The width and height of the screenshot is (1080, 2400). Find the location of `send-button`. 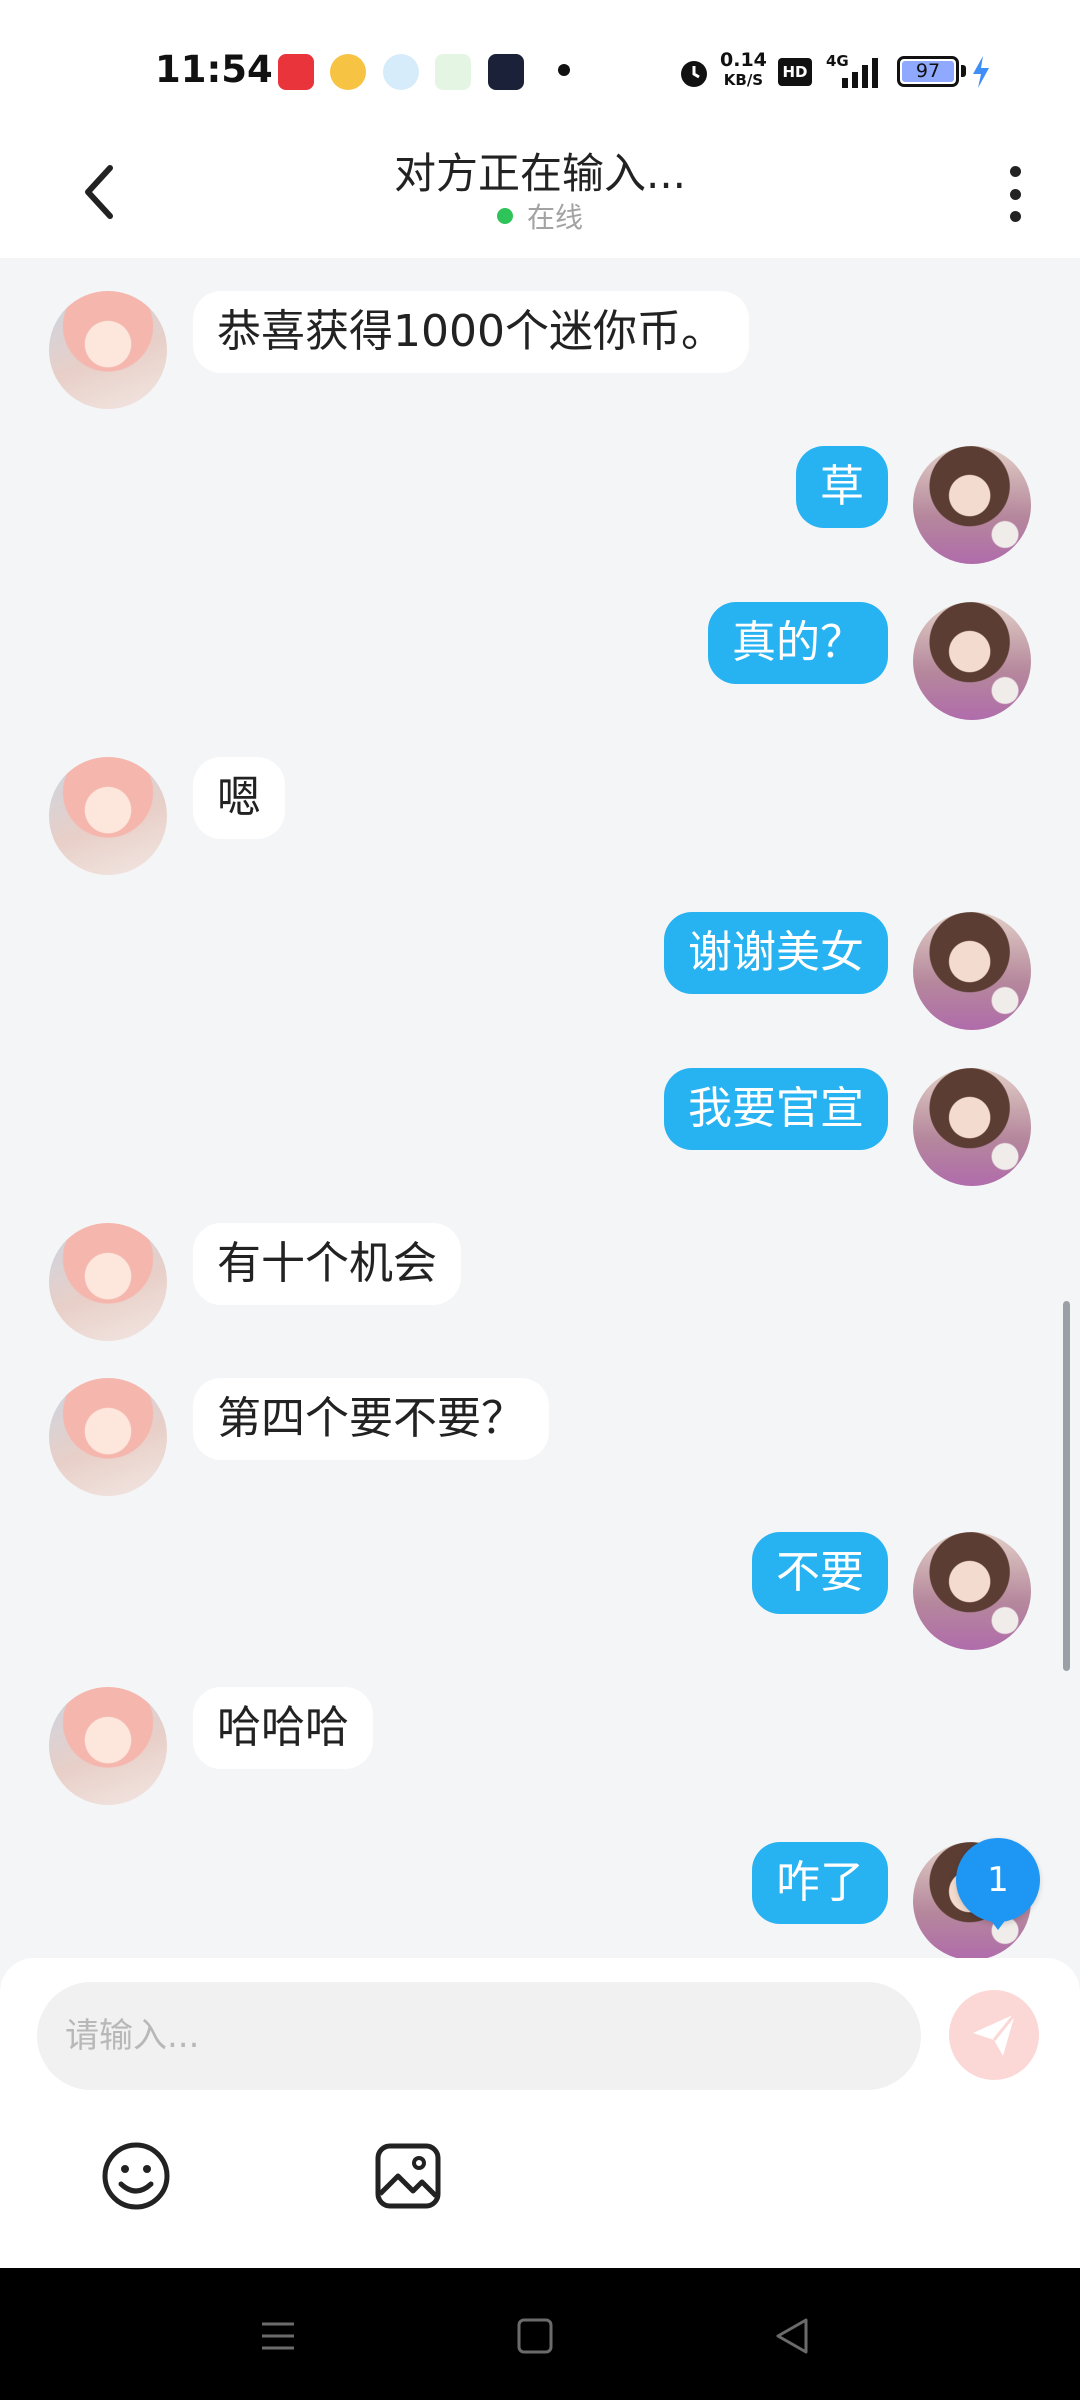

send-button is located at coordinates (994, 2035).